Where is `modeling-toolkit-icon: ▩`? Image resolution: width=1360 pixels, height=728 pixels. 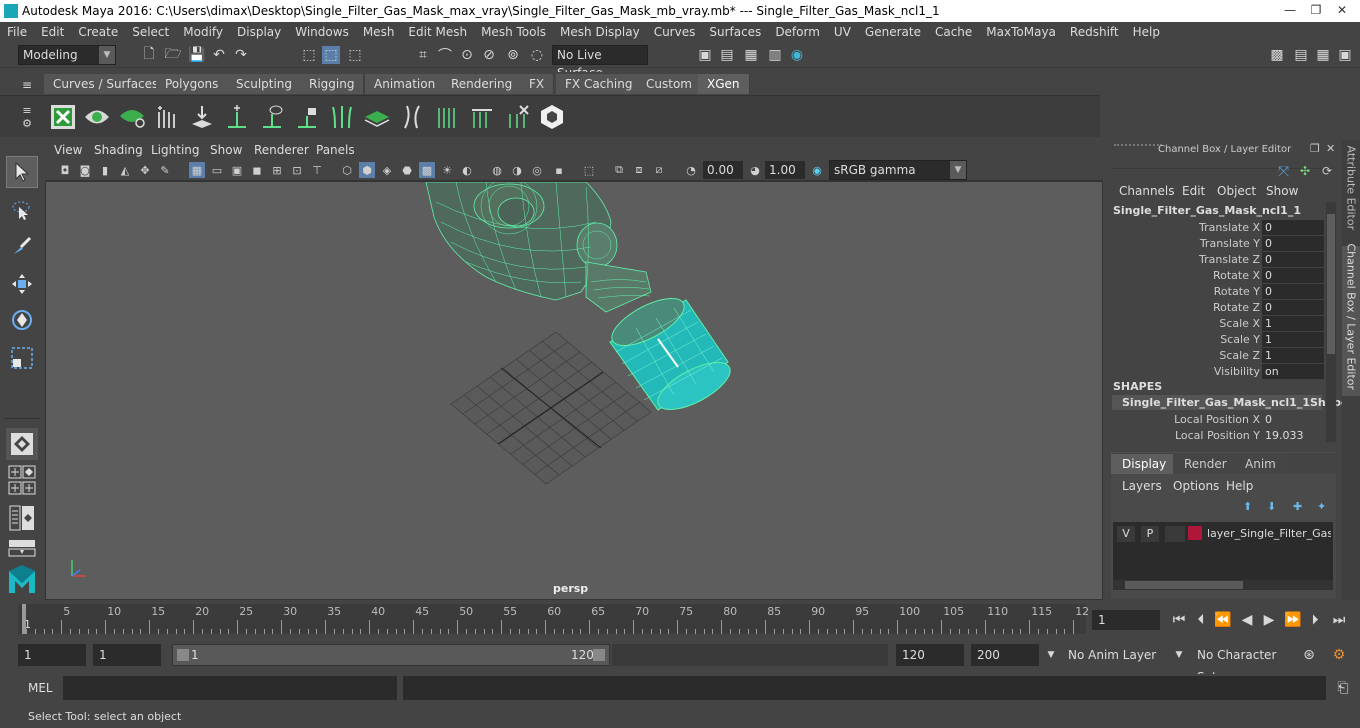
modeling-toolkit-icon: ▩ is located at coordinates (1277, 55).